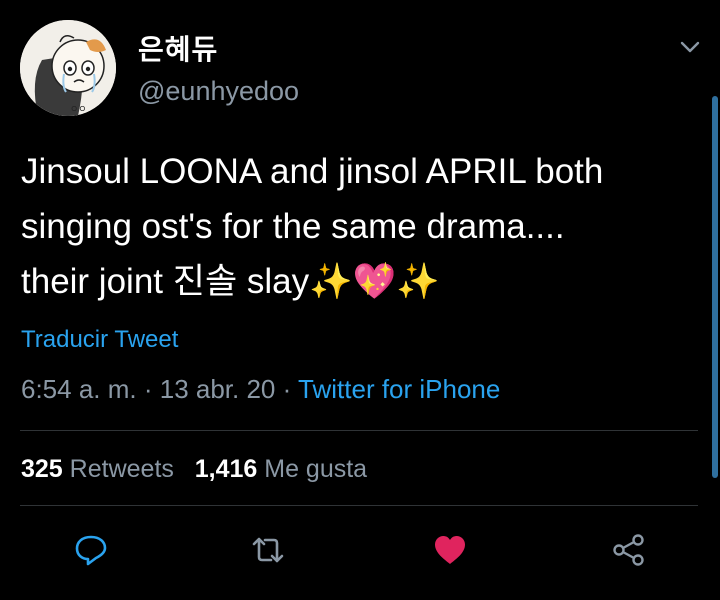 The width and height of the screenshot is (720, 600). Describe the element at coordinates (374, 282) in the screenshot. I see `sparkling-heart-emoji: 💖` at that location.